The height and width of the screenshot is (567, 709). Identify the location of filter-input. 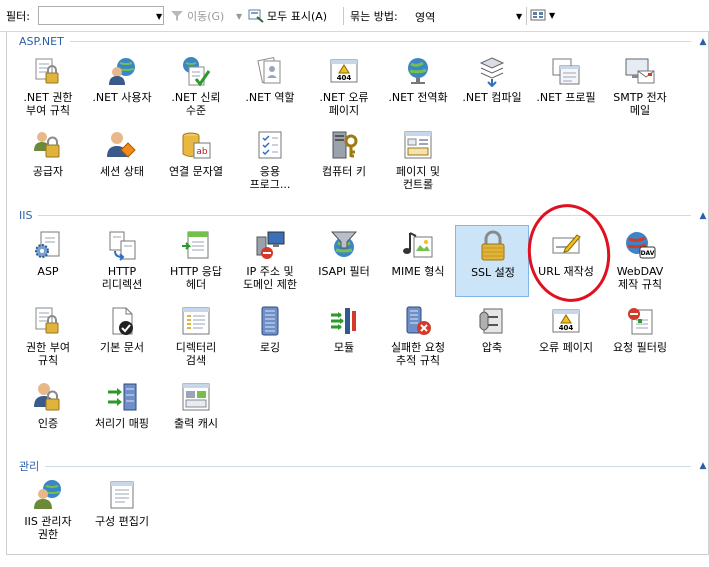
(101, 15).